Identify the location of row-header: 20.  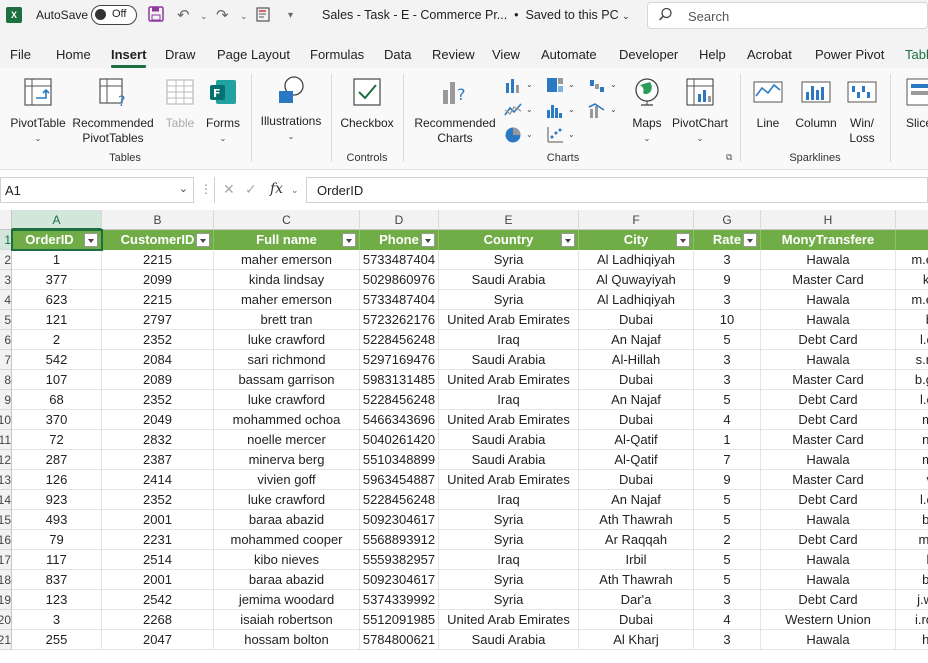
(6, 620).